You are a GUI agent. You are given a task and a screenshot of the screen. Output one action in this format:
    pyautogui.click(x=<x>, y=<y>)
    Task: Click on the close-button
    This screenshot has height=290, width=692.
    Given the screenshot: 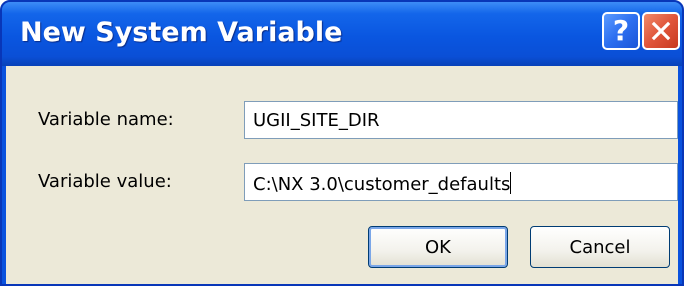 What is the action you would take?
    pyautogui.click(x=661, y=31)
    